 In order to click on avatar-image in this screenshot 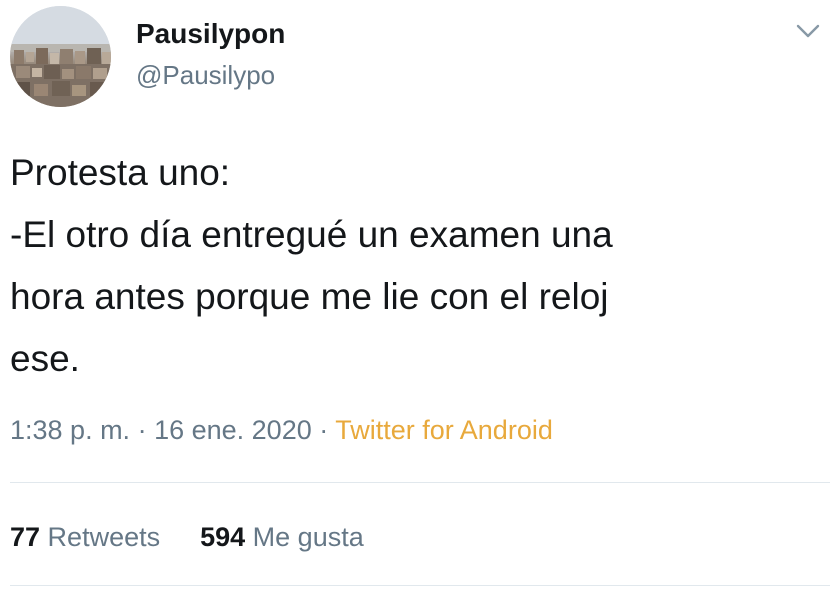, I will do `click(60, 56)`.